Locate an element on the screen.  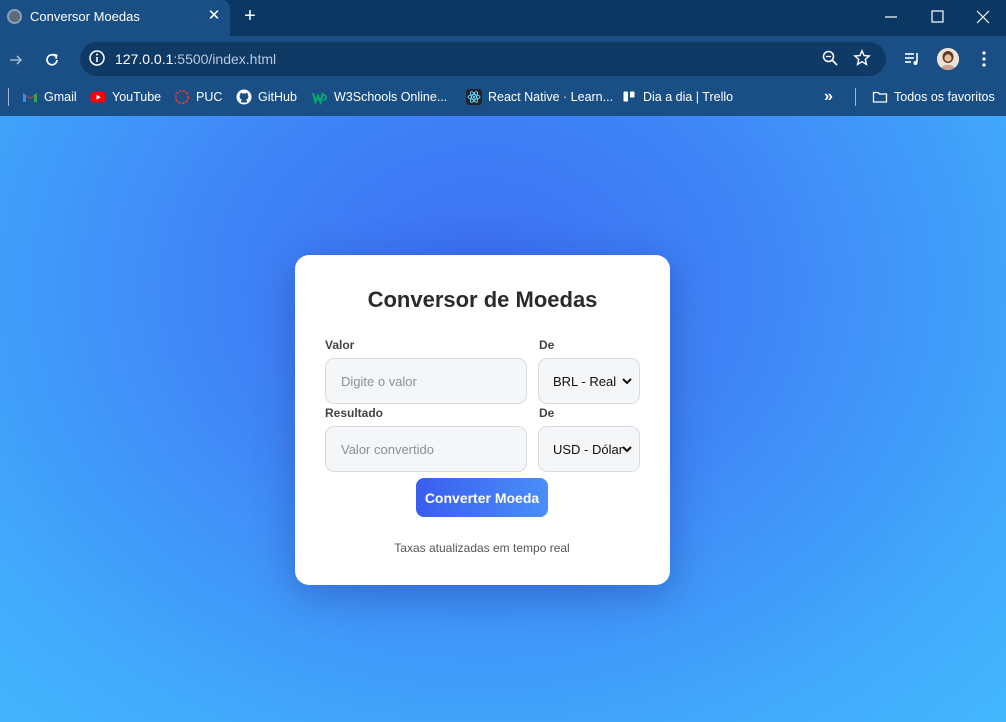
bookmark-label: PUC is located at coordinates (209, 97).